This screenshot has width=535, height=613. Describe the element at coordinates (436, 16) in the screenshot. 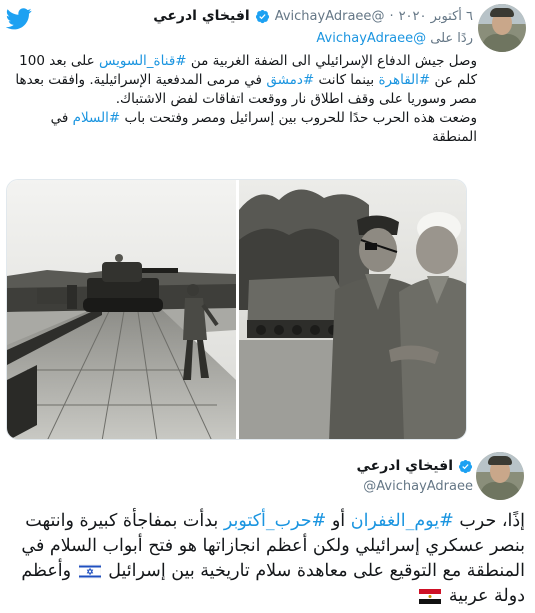

I see `tweet-date: ٦ أكتوبر ٢٠٢٠` at that location.